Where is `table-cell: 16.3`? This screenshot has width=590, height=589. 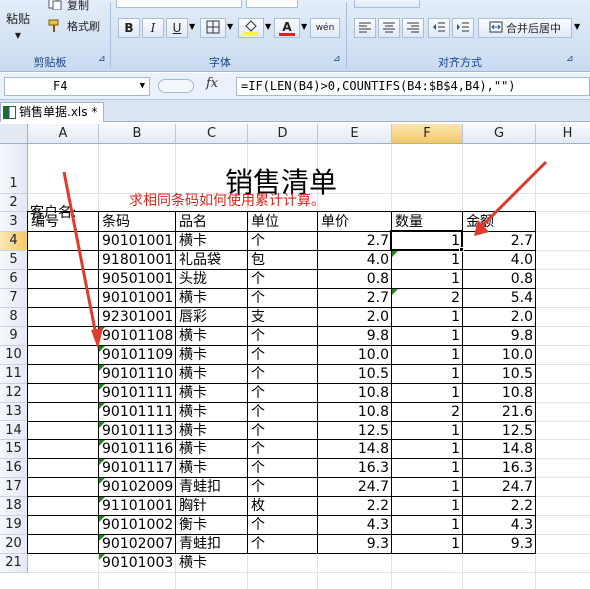 table-cell: 16.3 is located at coordinates (355, 468).